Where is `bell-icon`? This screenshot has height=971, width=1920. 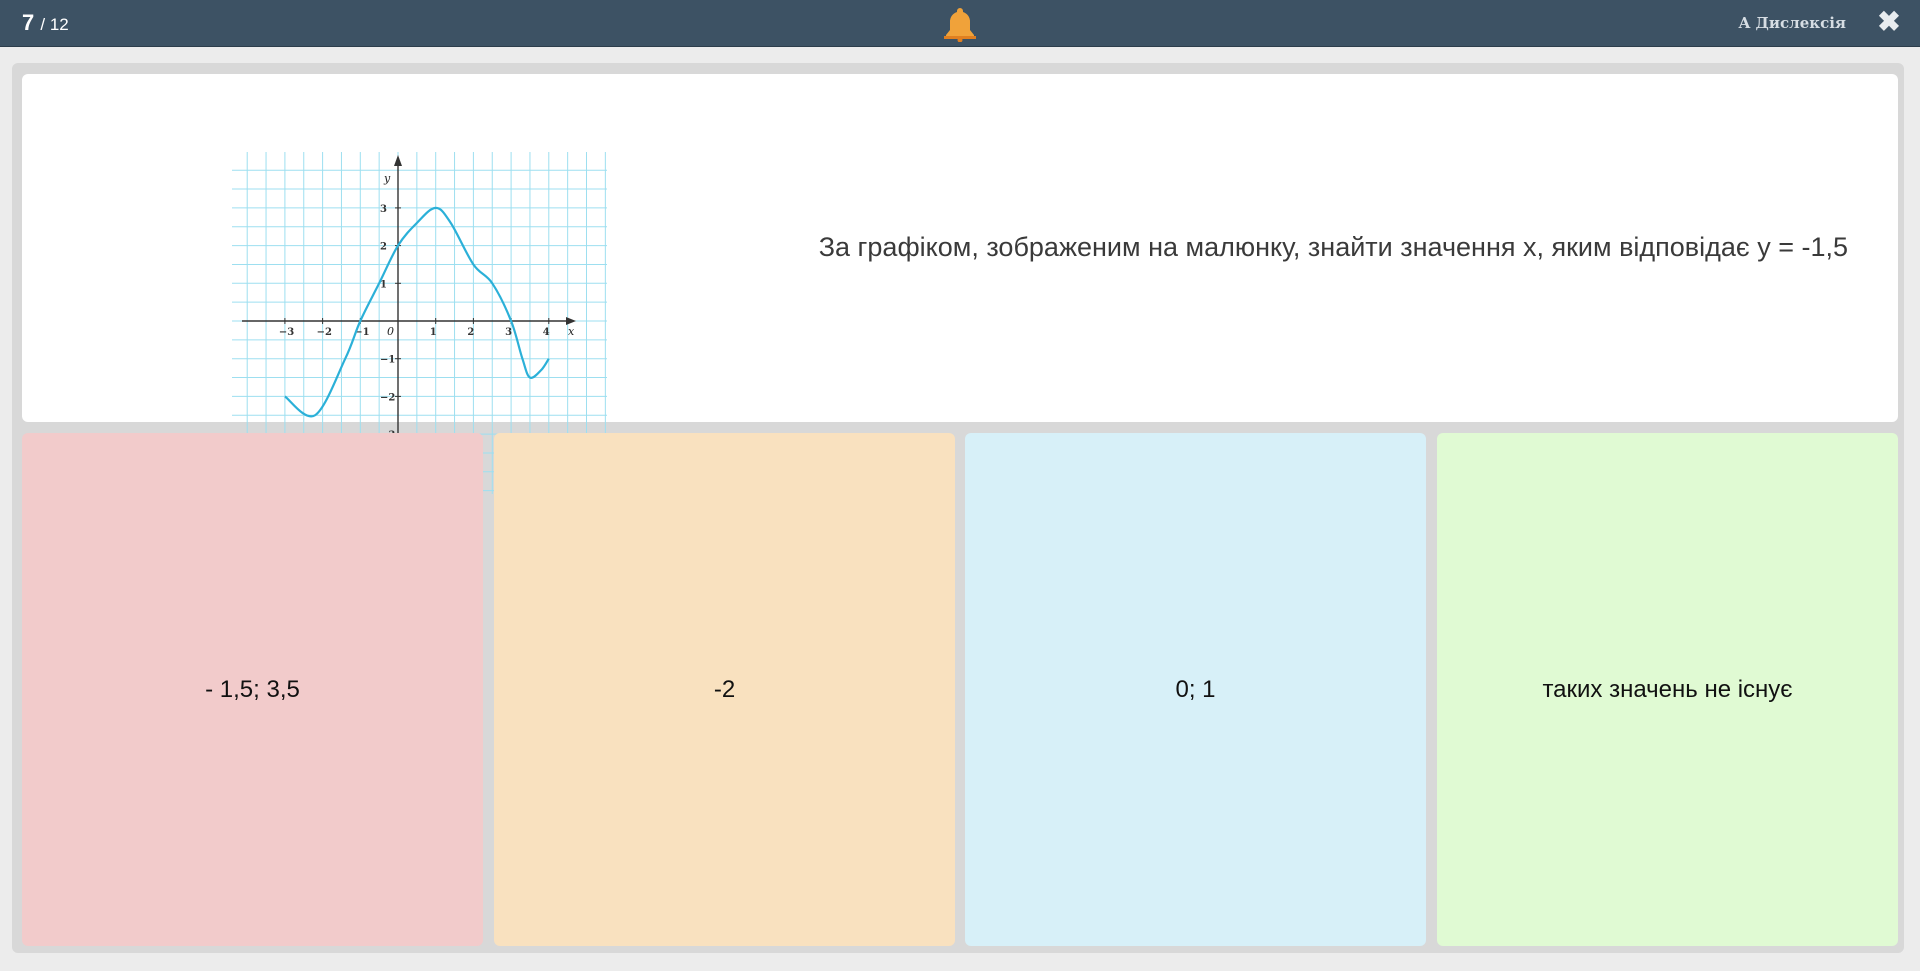
bell-icon is located at coordinates (960, 24).